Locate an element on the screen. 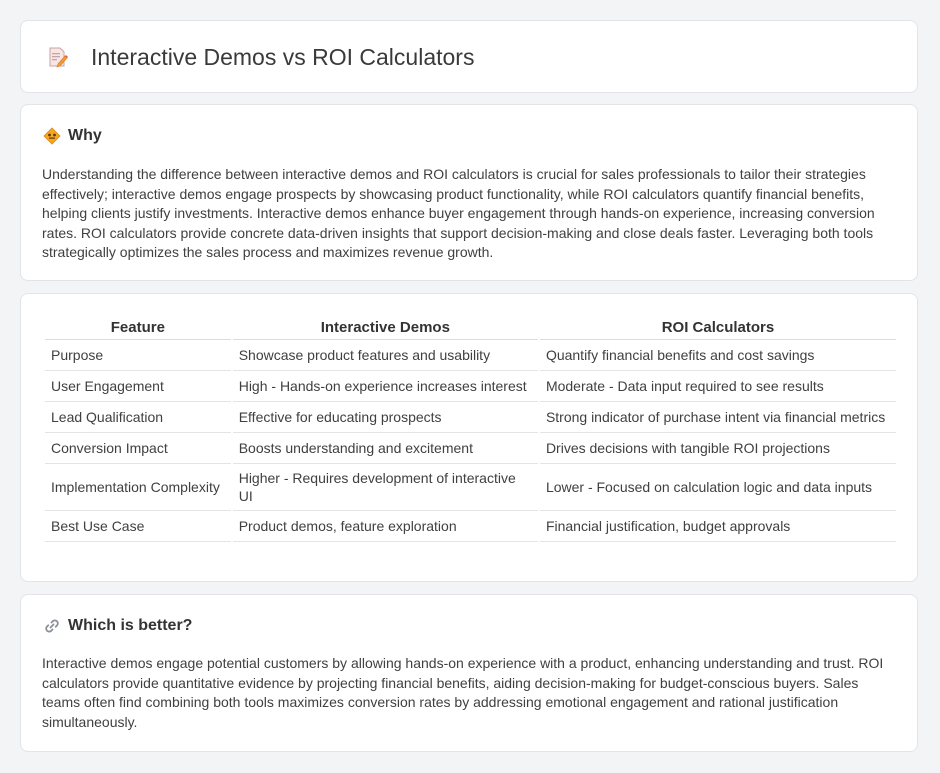  table-cell: Showcase product features and usability is located at coordinates (385, 355).